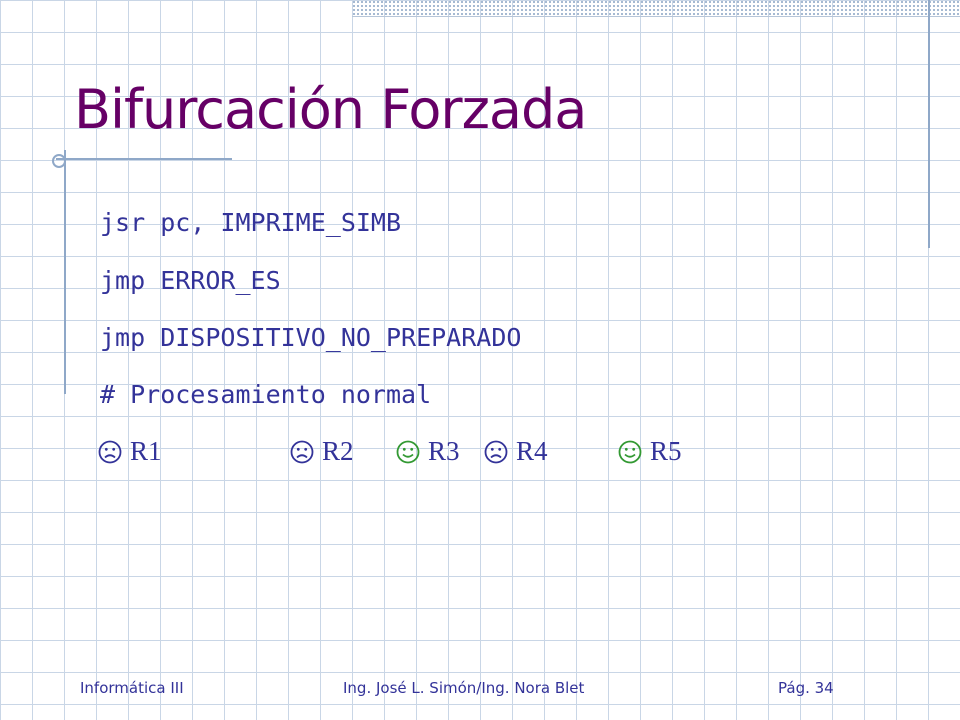 Image resolution: width=960 pixels, height=720 pixels. I want to click on code-line-jmp-dispositivo: jmp DISPOSITIVO_NO_PREPARADO, so click(311, 337).